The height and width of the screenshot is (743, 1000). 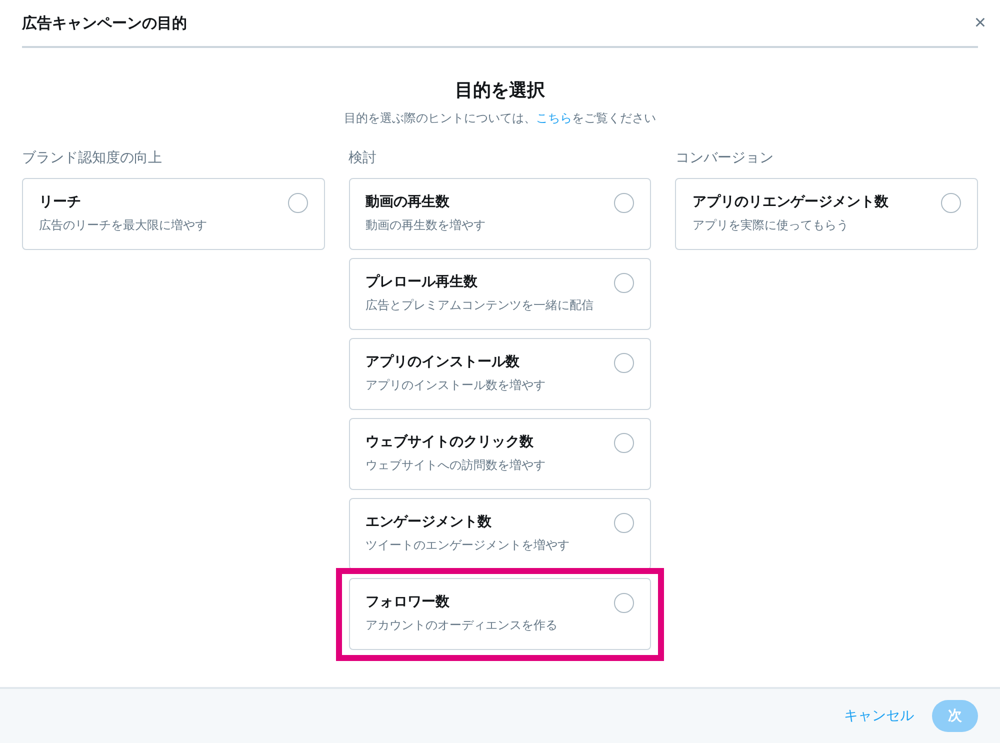 What do you see at coordinates (462, 625) in the screenshot?
I see `objective-description: アカウントのオーディエンスを作る` at bounding box center [462, 625].